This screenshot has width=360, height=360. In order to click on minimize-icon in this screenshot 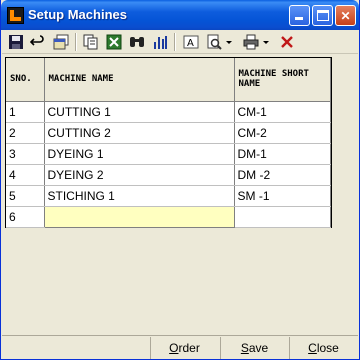, I will do `click(299, 18)`.